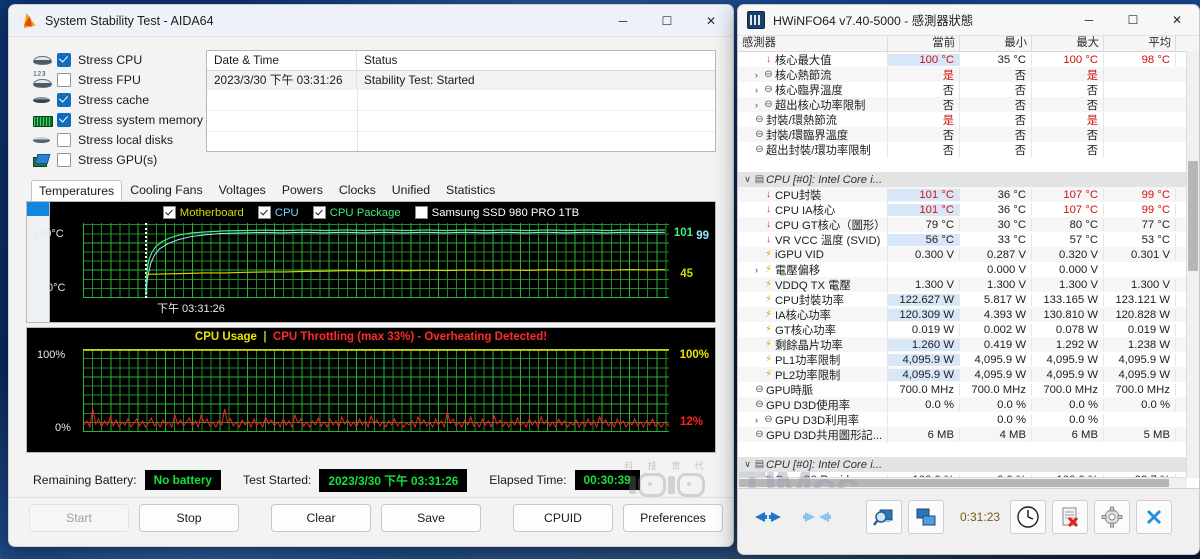 The width and height of the screenshot is (1200, 559). Describe the element at coordinates (461, 141) in the screenshot. I see `table-row` at that location.